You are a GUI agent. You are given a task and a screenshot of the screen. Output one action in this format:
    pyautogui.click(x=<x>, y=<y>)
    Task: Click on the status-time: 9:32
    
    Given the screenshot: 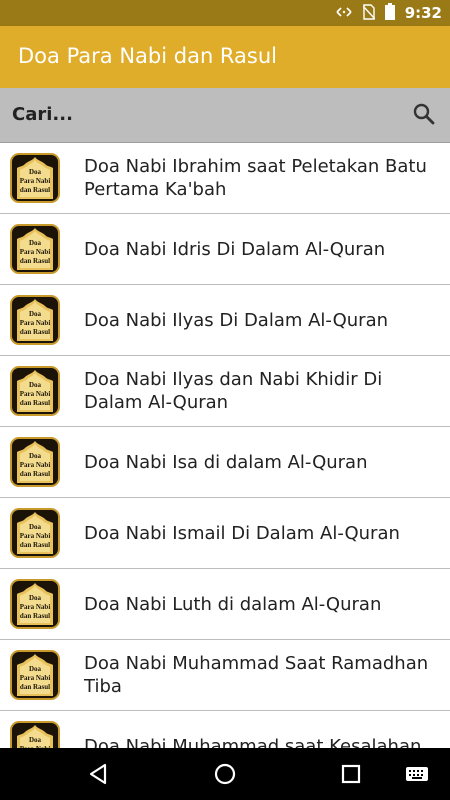 What is the action you would take?
    pyautogui.click(x=423, y=13)
    